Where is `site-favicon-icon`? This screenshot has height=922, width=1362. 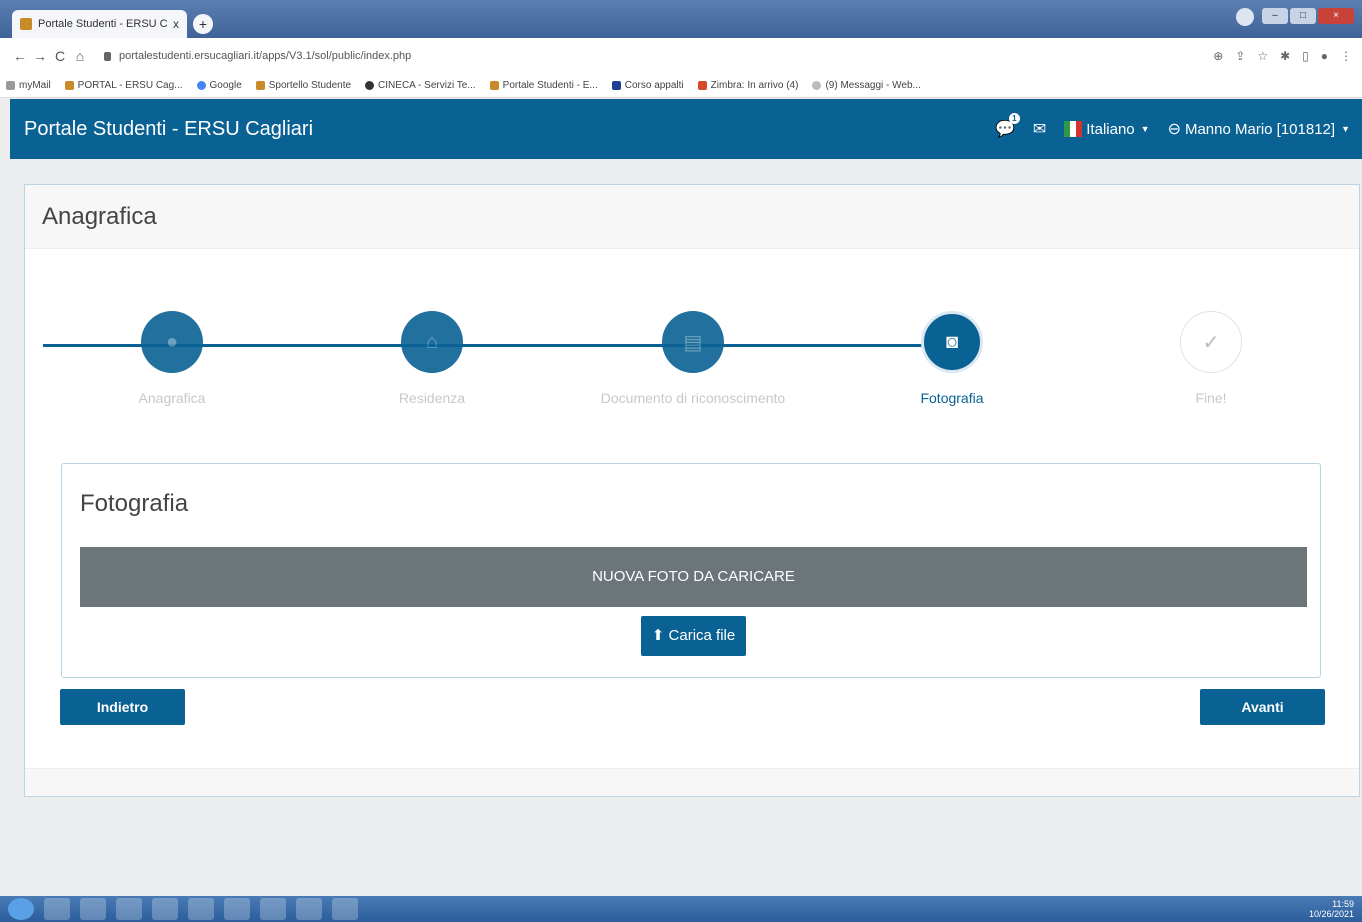
site-favicon-icon is located at coordinates (26, 24).